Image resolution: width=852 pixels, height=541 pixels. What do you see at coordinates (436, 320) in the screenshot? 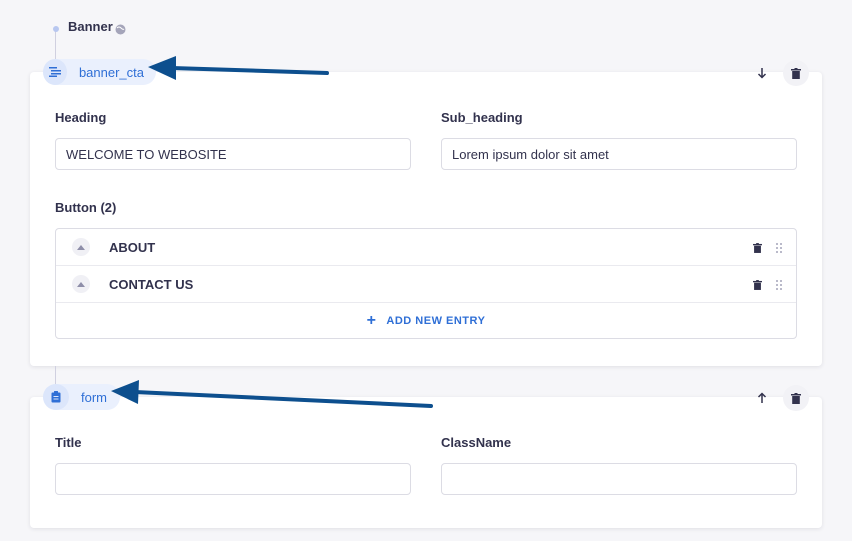
I see `add-new-entry-label: ADD NEW ENTRY` at bounding box center [436, 320].